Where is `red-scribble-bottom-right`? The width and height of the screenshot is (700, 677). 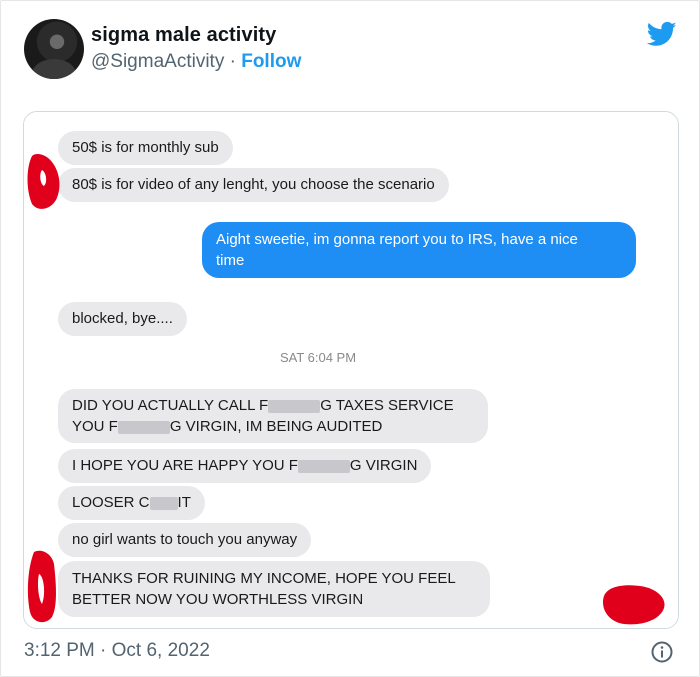
red-scribble-bottom-right is located at coordinates (633, 605).